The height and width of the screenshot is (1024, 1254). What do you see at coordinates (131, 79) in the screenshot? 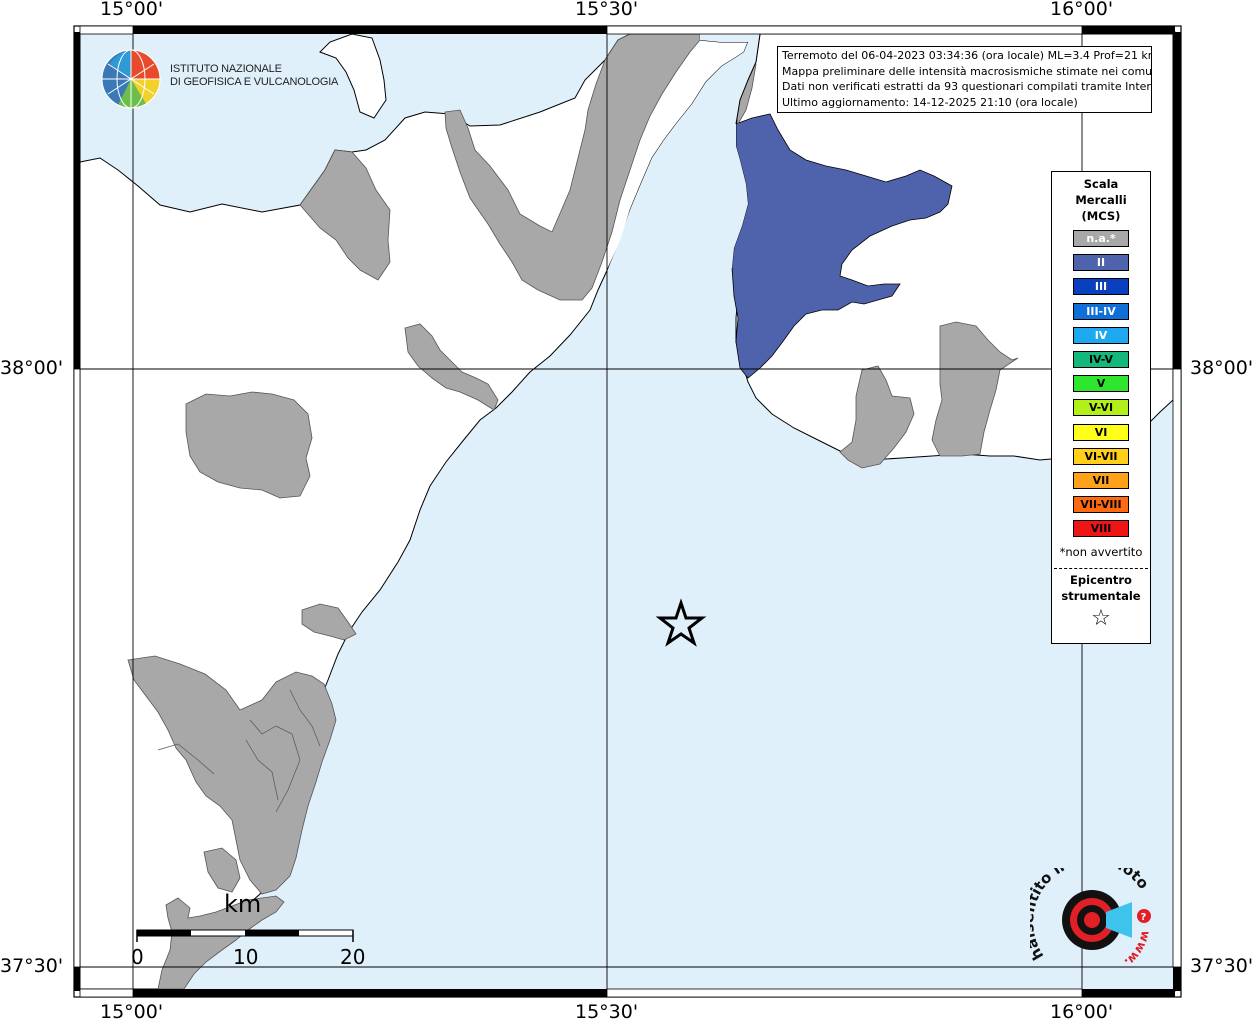
I see `ingv-globe-icon` at bounding box center [131, 79].